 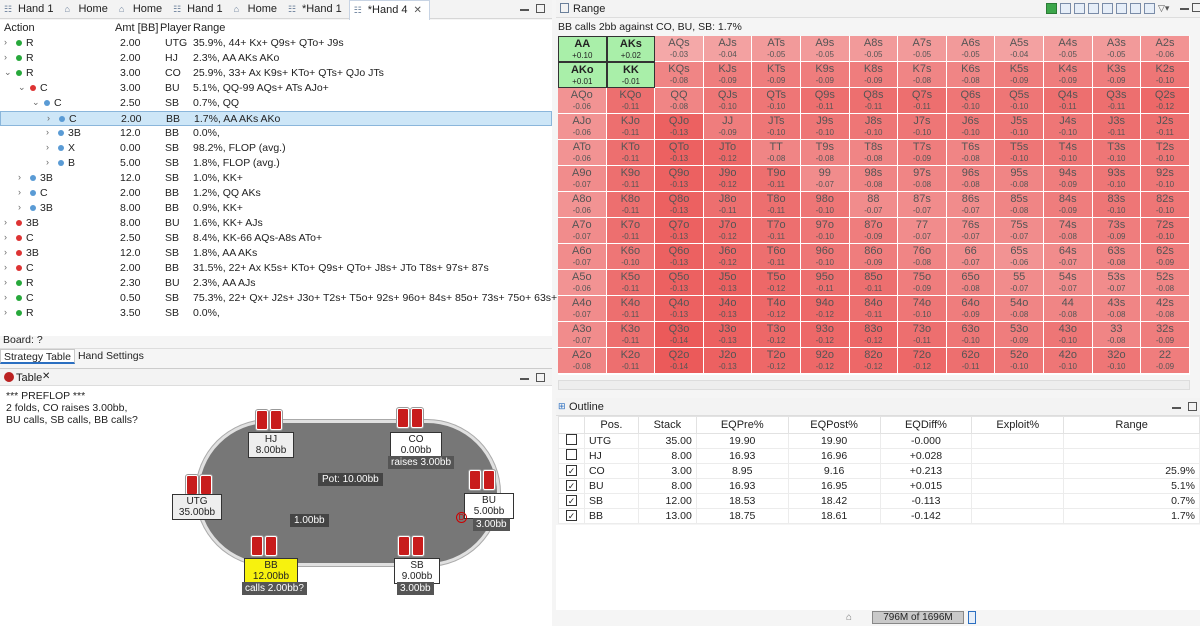 I want to click on seat-hj: HJ 8.00bb, so click(x=271, y=445).